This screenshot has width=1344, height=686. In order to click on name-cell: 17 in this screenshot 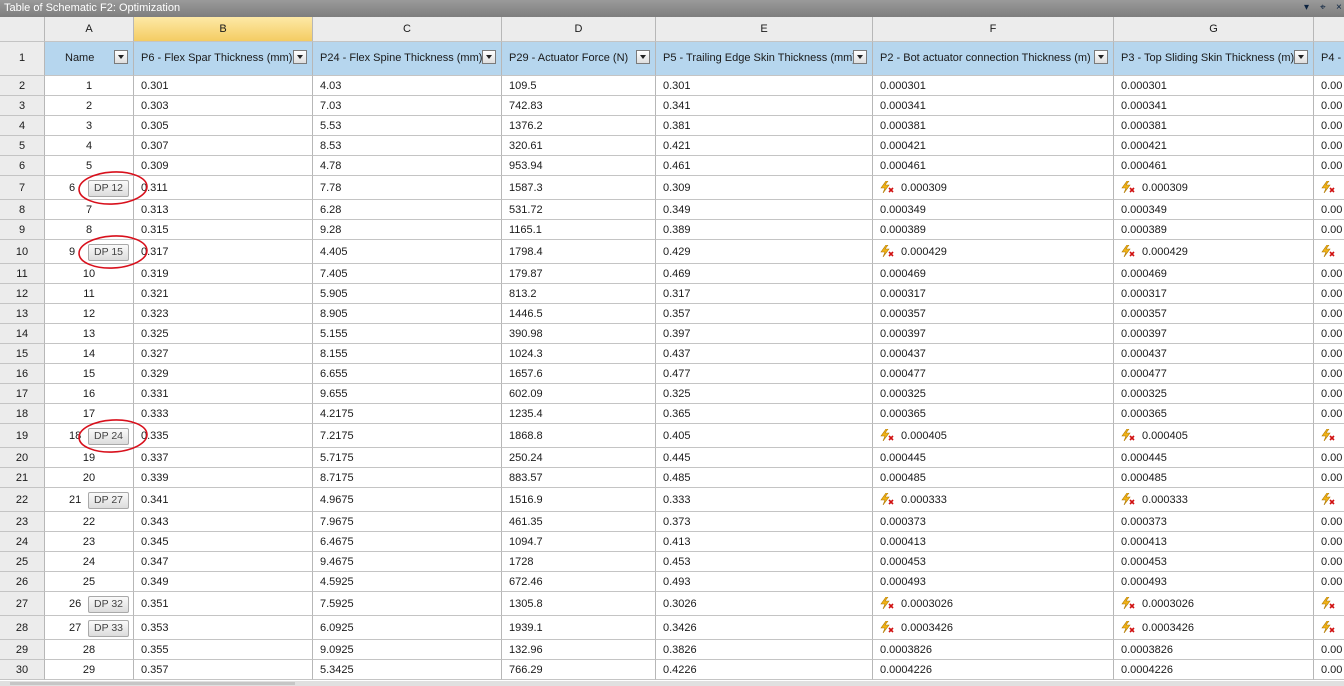, I will do `click(89, 414)`.